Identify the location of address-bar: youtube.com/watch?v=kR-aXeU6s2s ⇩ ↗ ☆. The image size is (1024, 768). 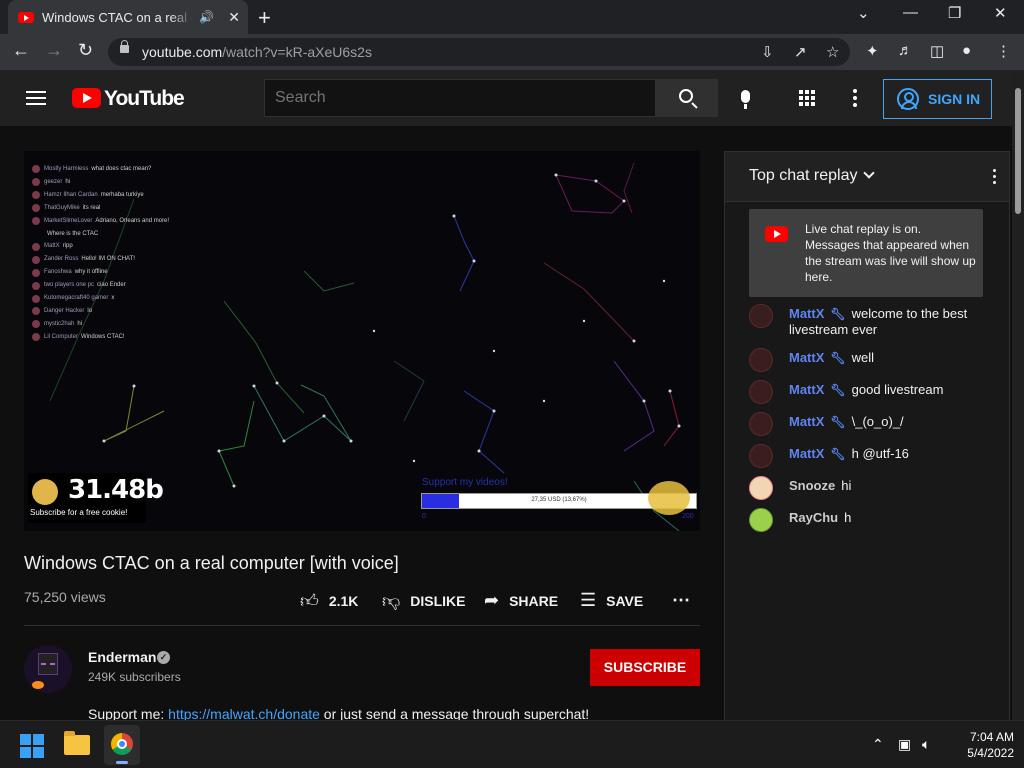
(479, 52).